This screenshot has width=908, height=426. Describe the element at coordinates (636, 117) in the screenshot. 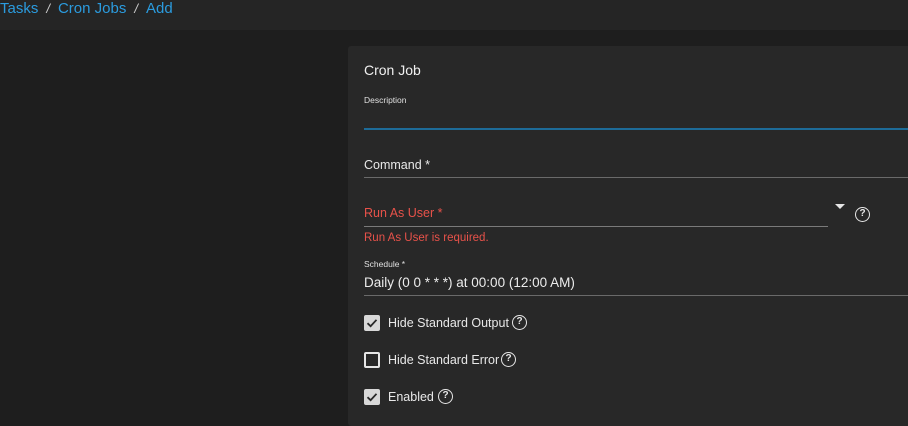

I see `description-input` at that location.